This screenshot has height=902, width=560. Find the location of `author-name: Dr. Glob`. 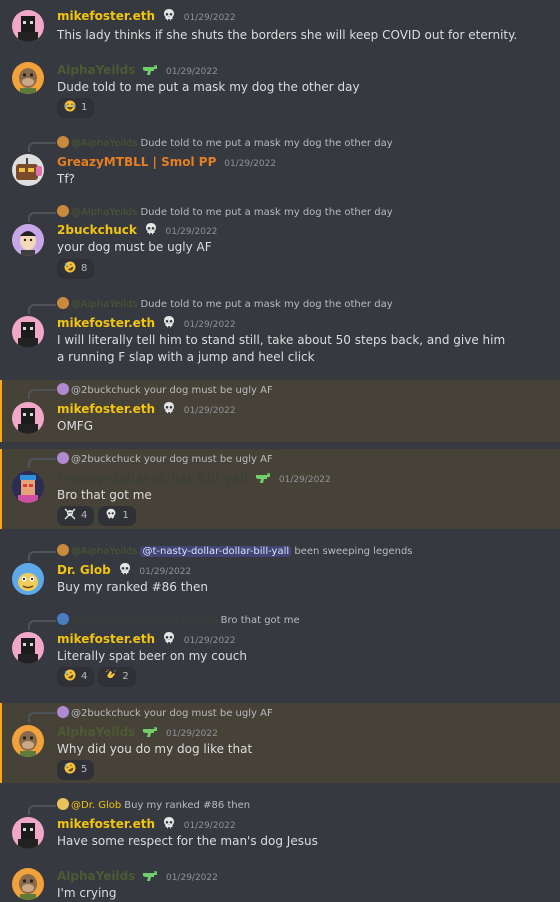

author-name: Dr. Glob is located at coordinates (84, 570).